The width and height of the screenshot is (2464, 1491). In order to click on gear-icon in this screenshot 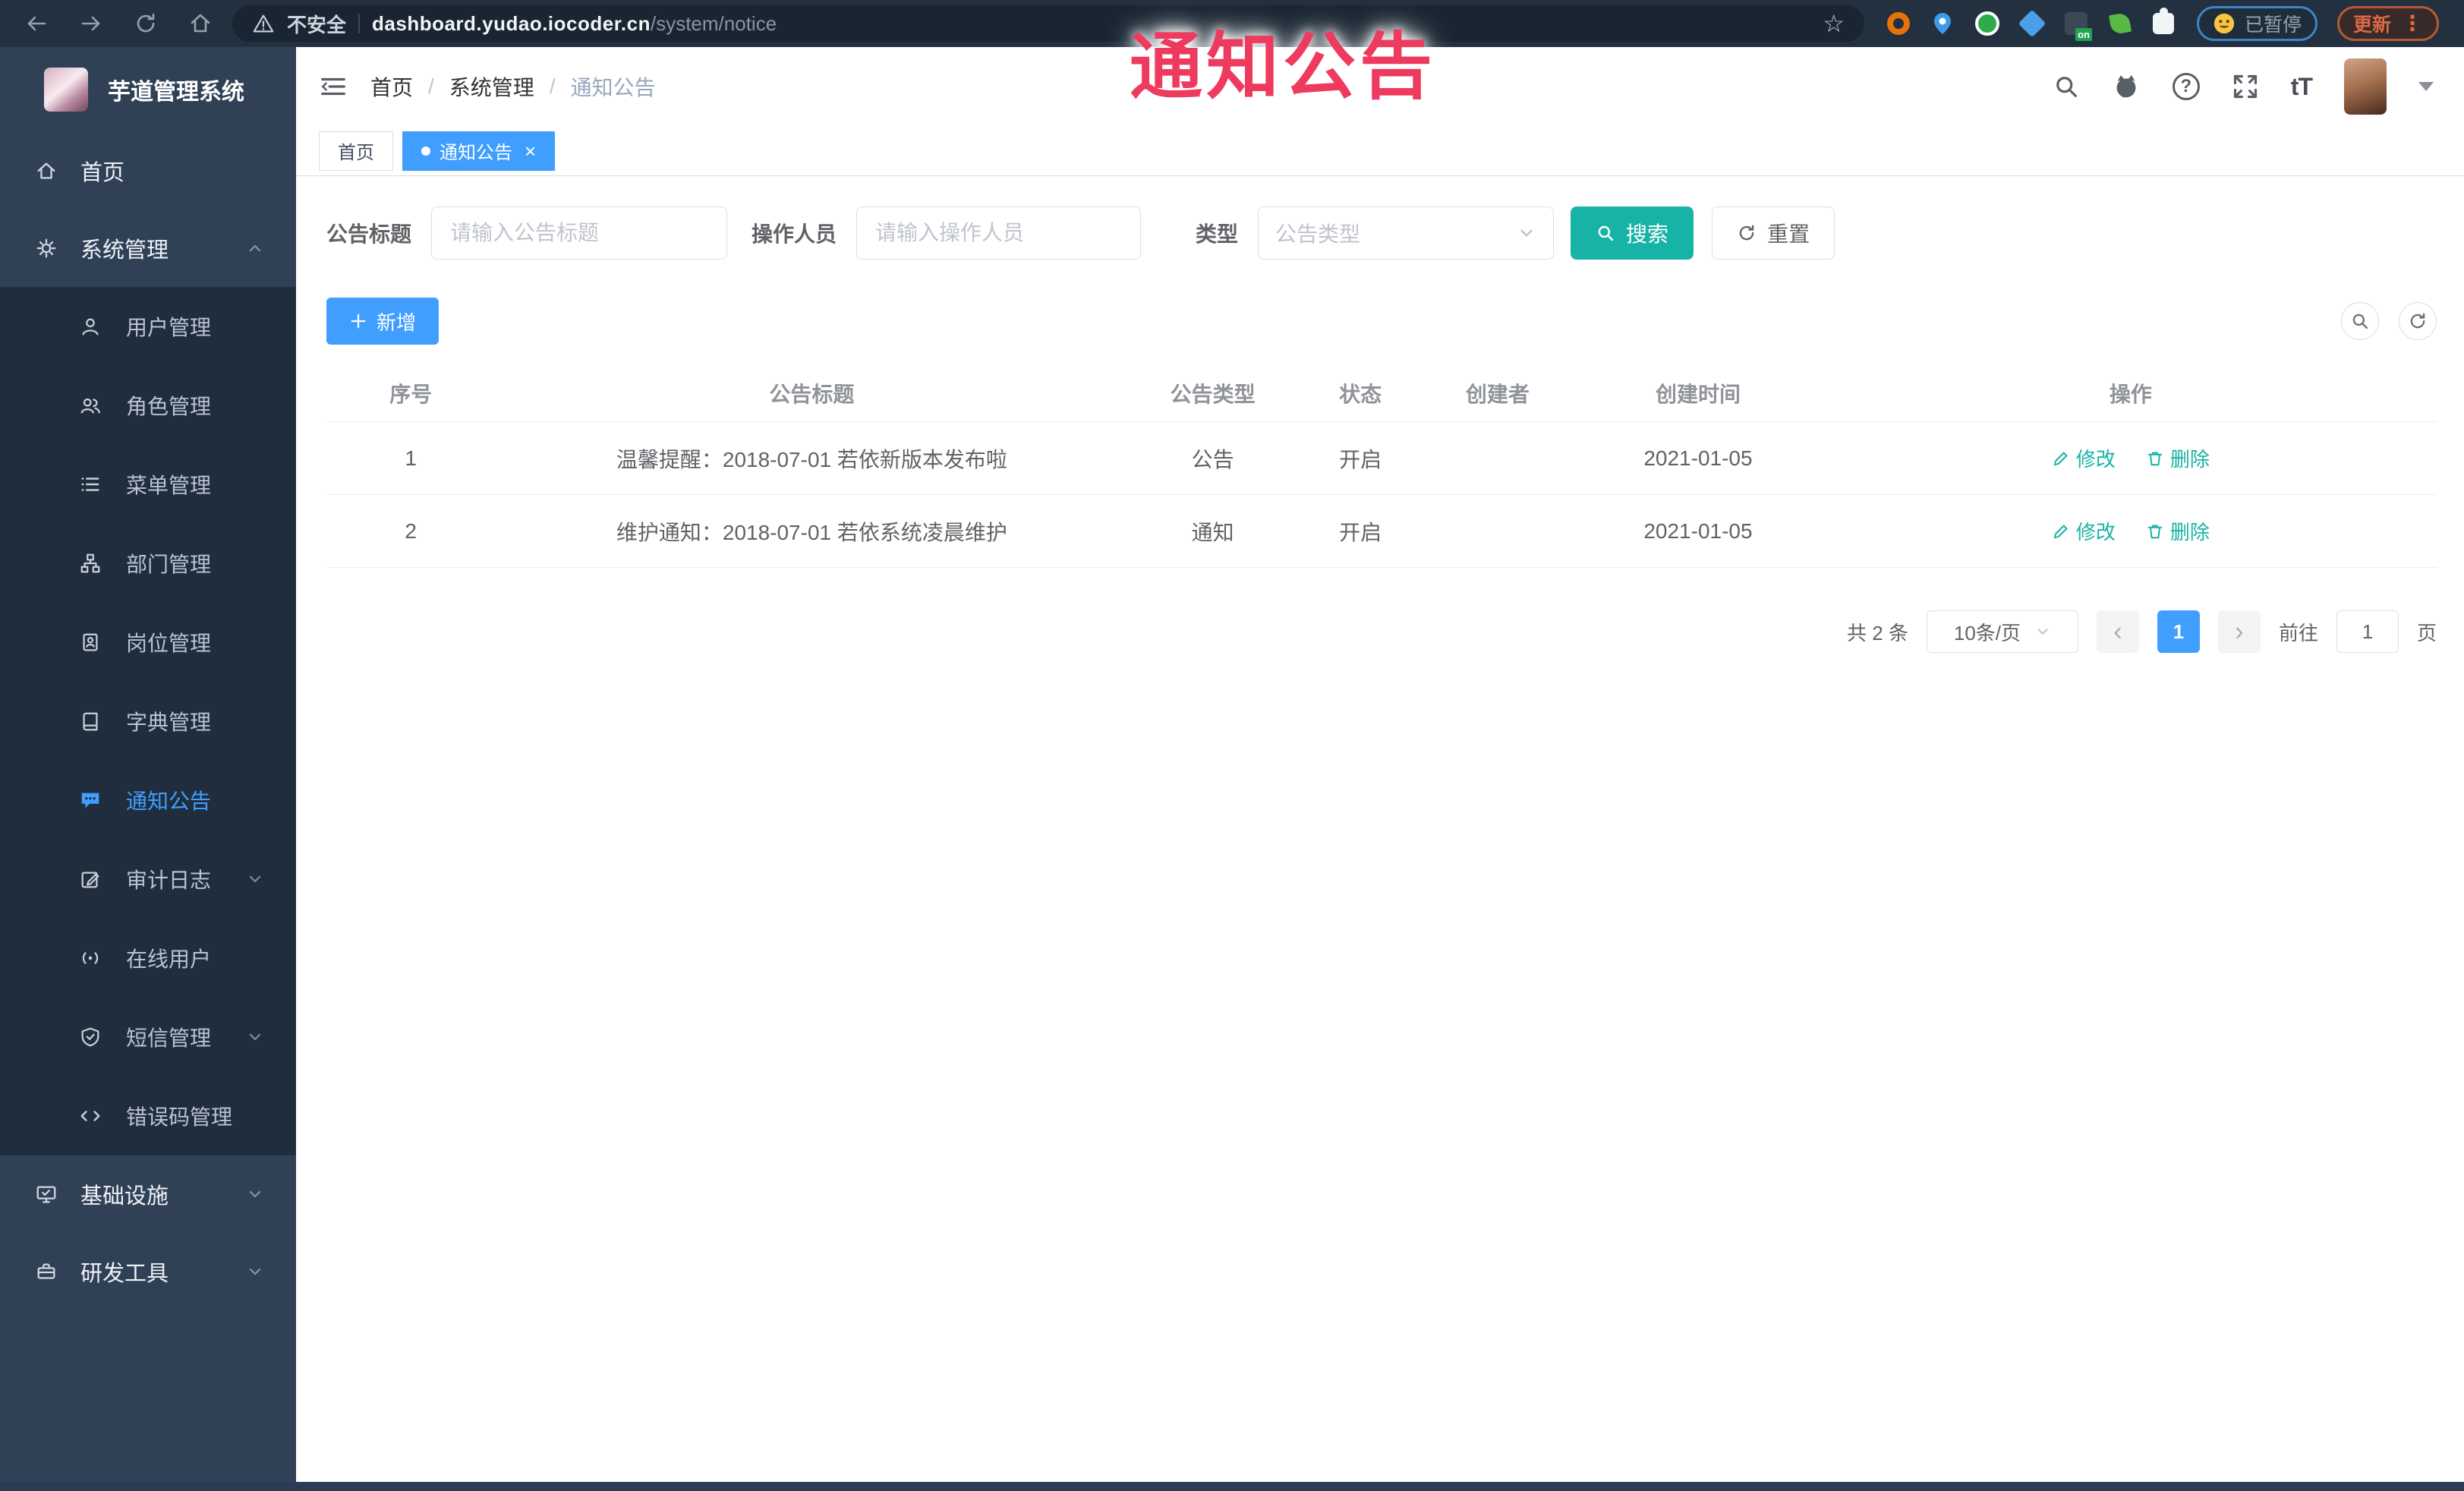, I will do `click(46, 249)`.